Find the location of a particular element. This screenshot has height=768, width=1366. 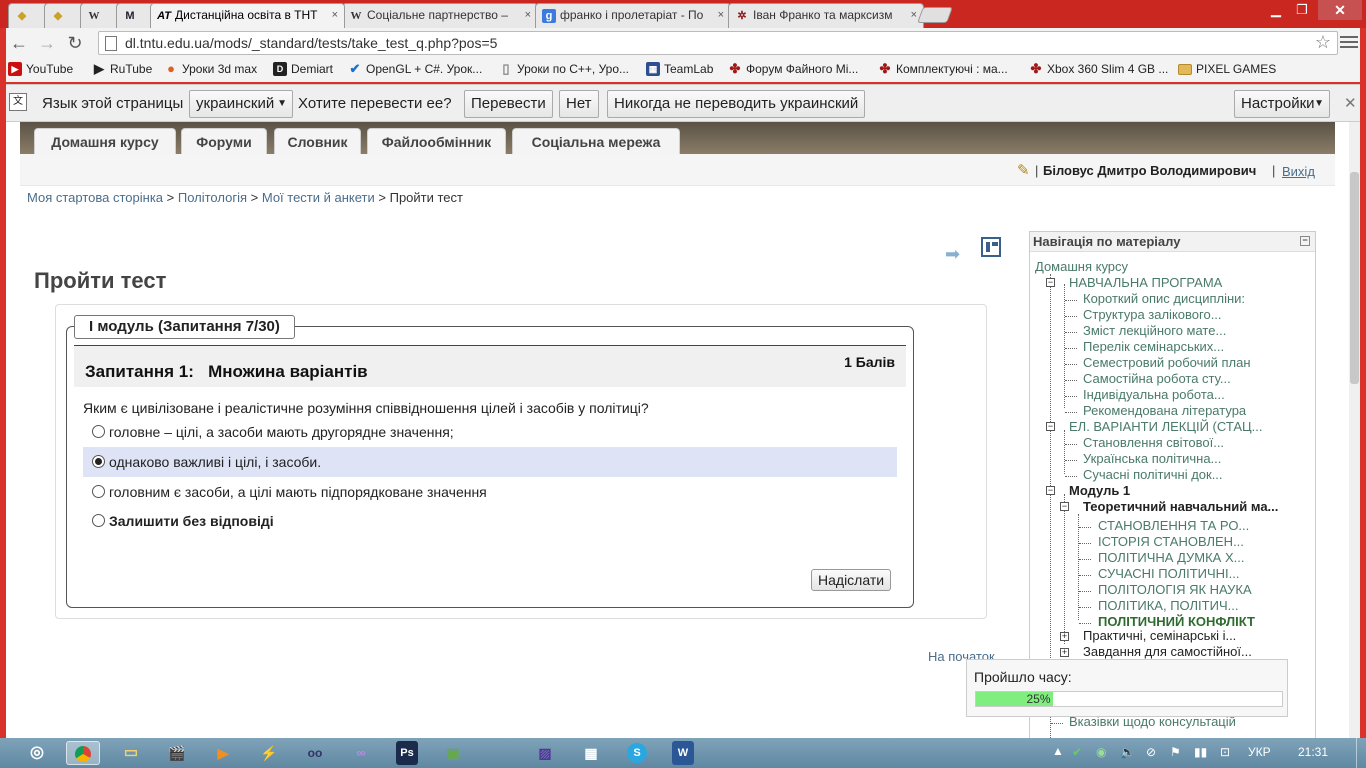

layout-toggle-icon is located at coordinates (991, 247).